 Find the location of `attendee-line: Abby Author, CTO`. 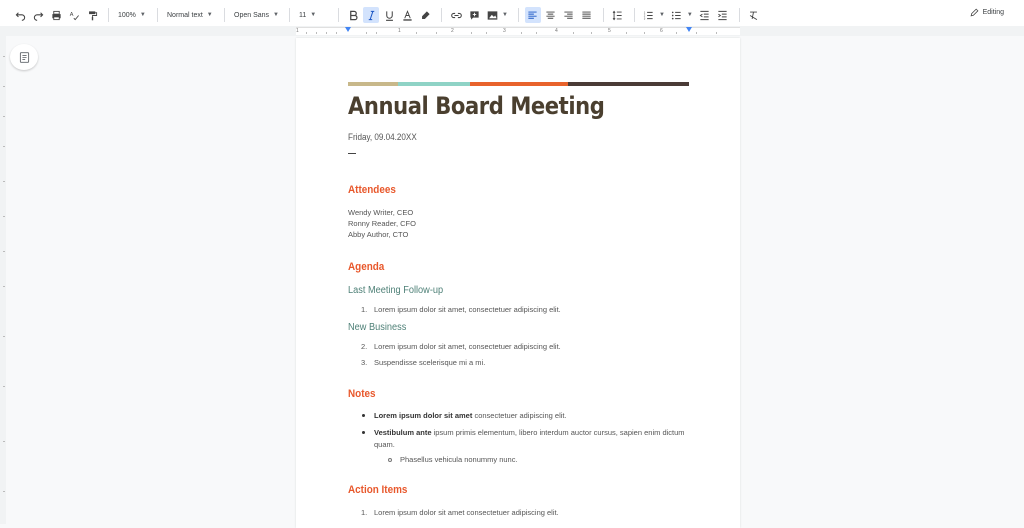

attendee-line: Abby Author, CTO is located at coordinates (378, 234).